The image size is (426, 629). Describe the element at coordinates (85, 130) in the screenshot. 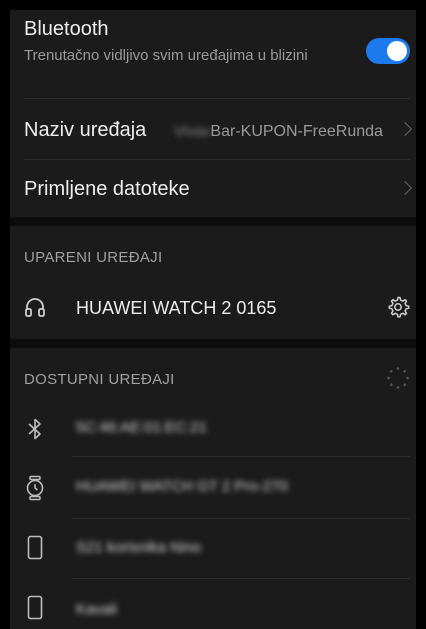

I see `device-name-label: Naziv uređaja` at that location.